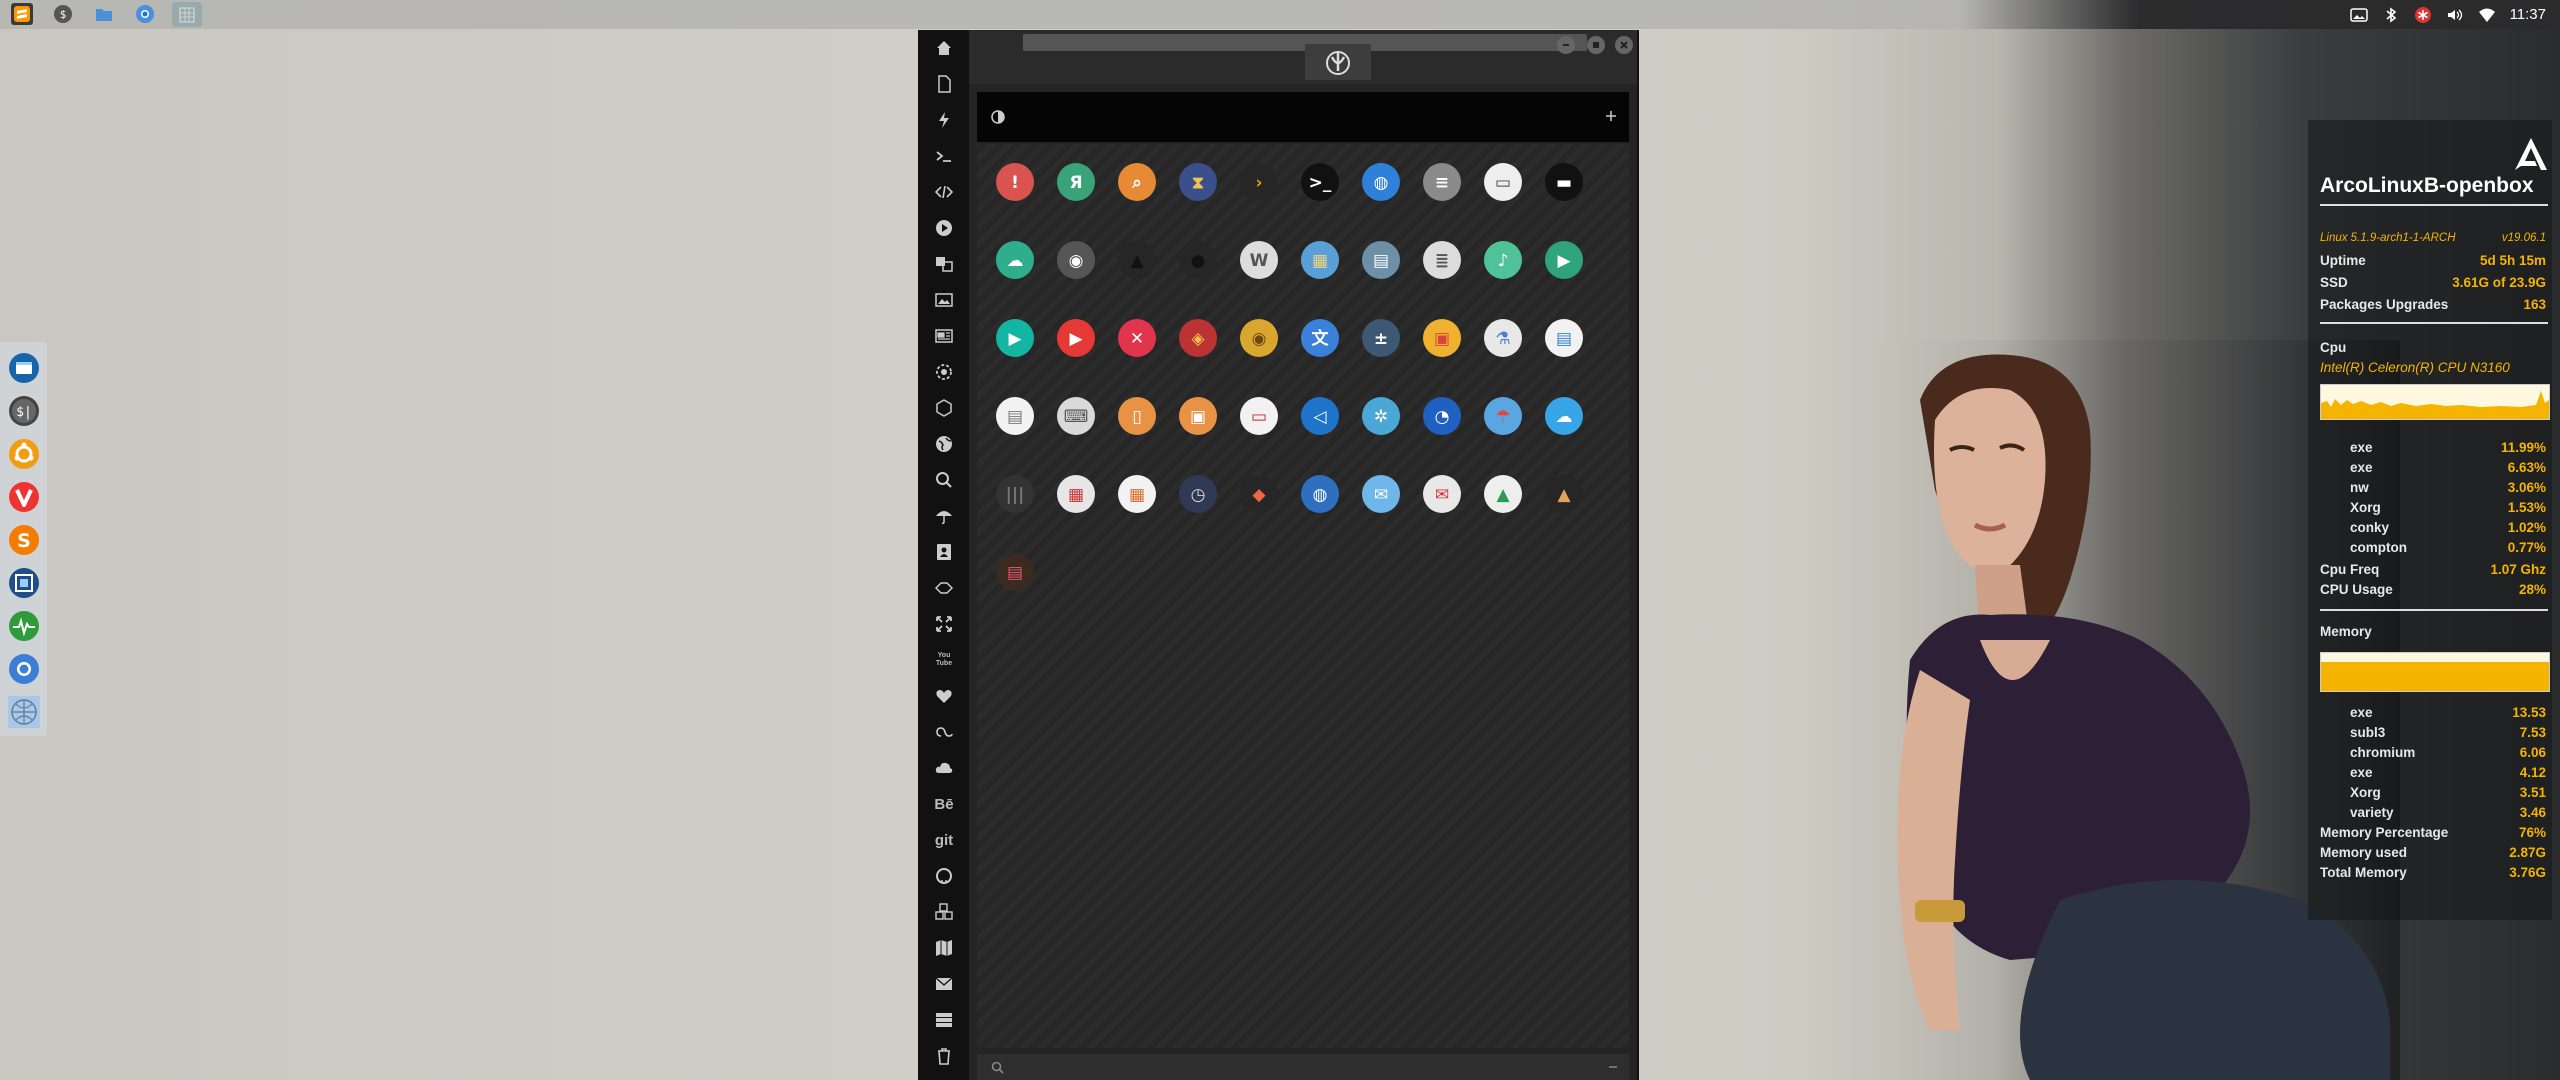 This screenshot has height=1080, width=2560. What do you see at coordinates (2528, 14) in the screenshot?
I see `clock: 11:37` at bounding box center [2528, 14].